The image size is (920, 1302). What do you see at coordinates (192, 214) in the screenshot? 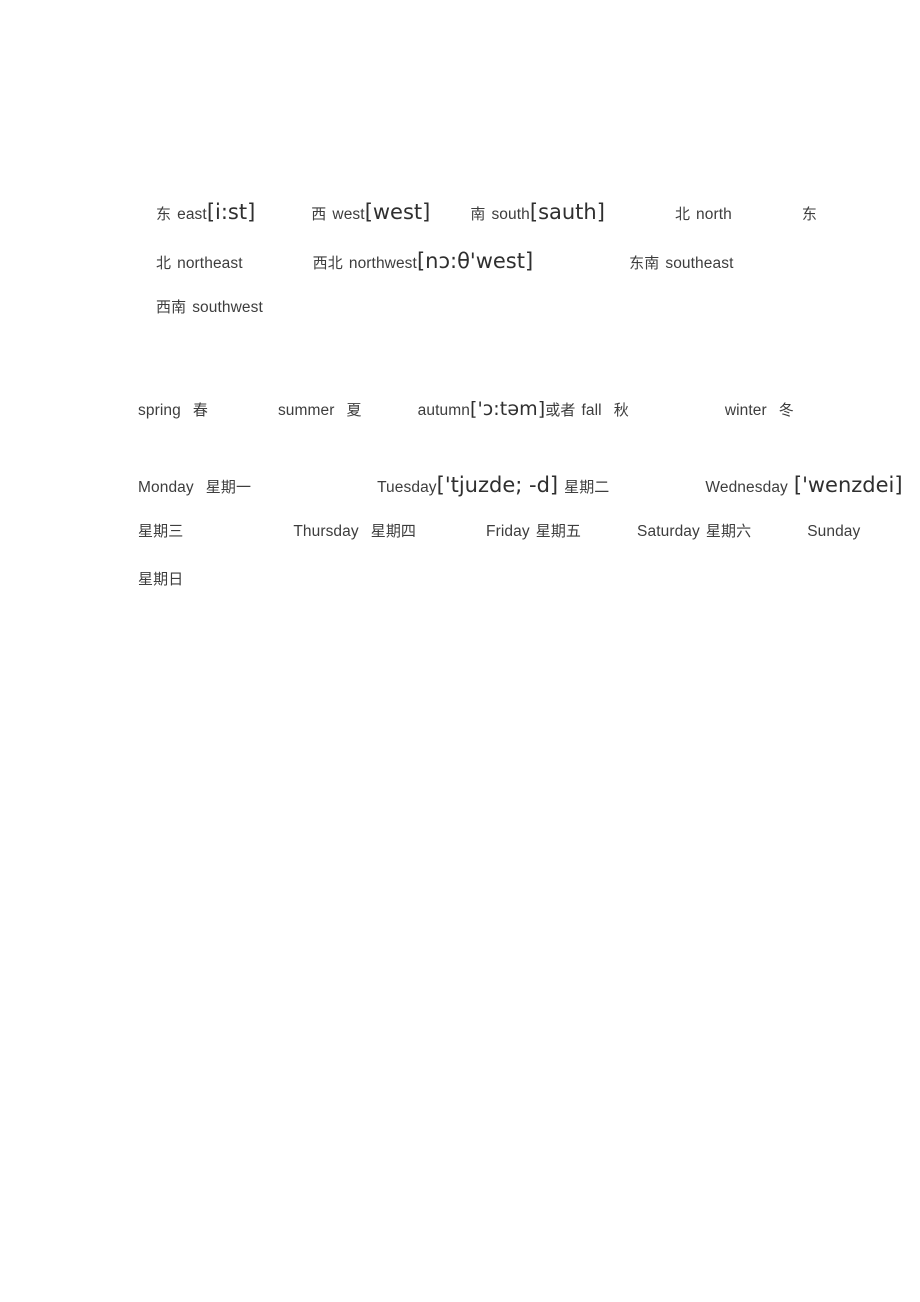
I see `east-en-label: east` at bounding box center [192, 214].